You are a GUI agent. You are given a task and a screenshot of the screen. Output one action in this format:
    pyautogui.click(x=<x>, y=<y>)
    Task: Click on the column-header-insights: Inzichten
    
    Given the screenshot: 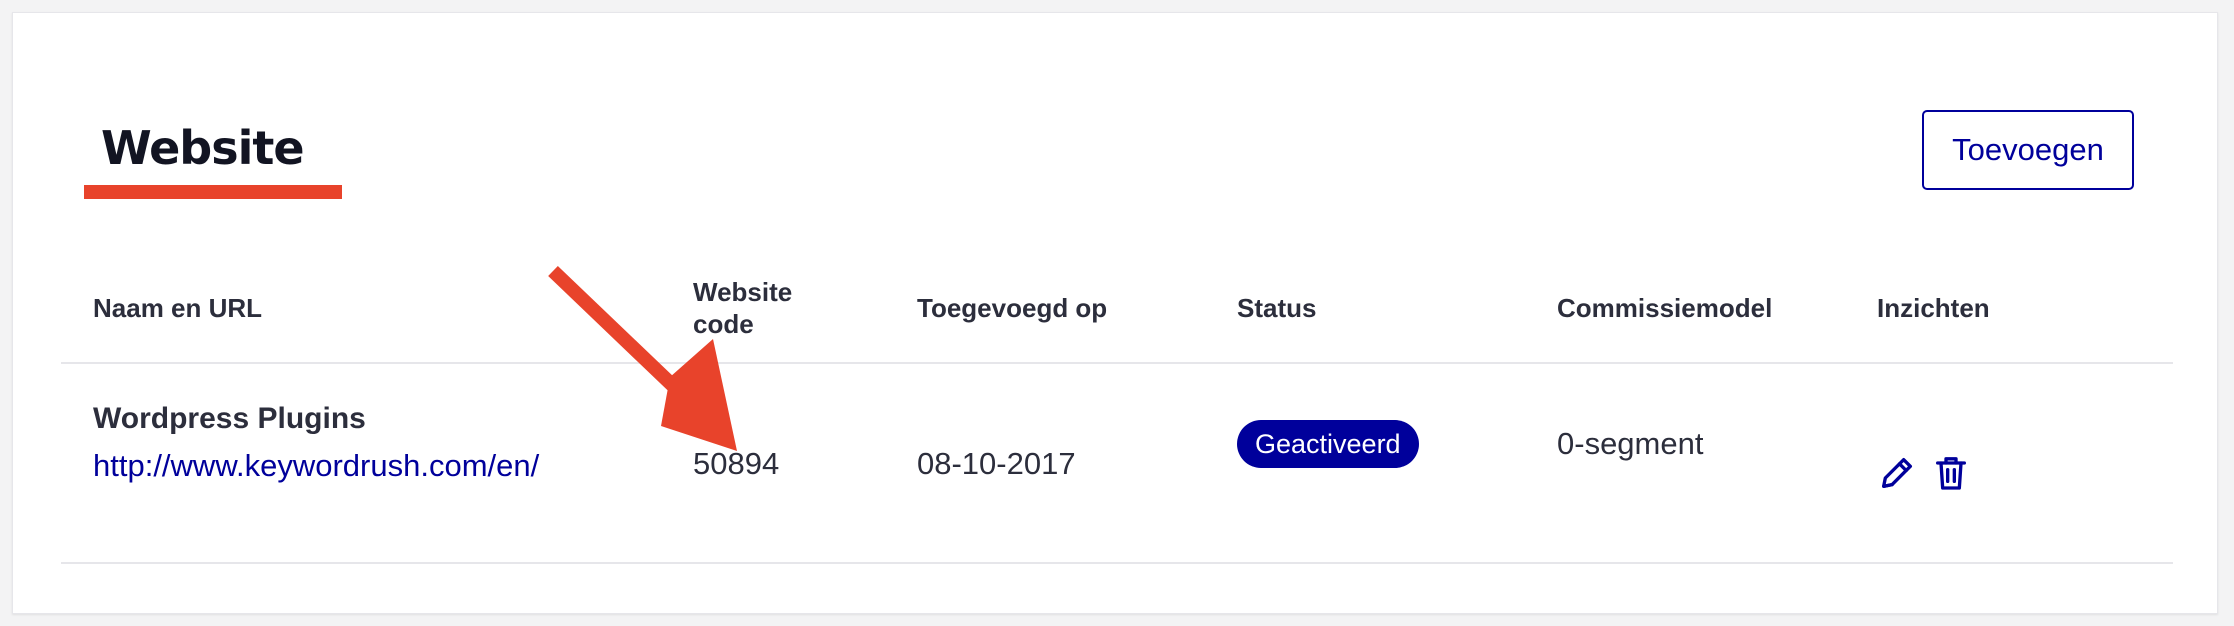 What is the action you would take?
    pyautogui.click(x=1933, y=308)
    